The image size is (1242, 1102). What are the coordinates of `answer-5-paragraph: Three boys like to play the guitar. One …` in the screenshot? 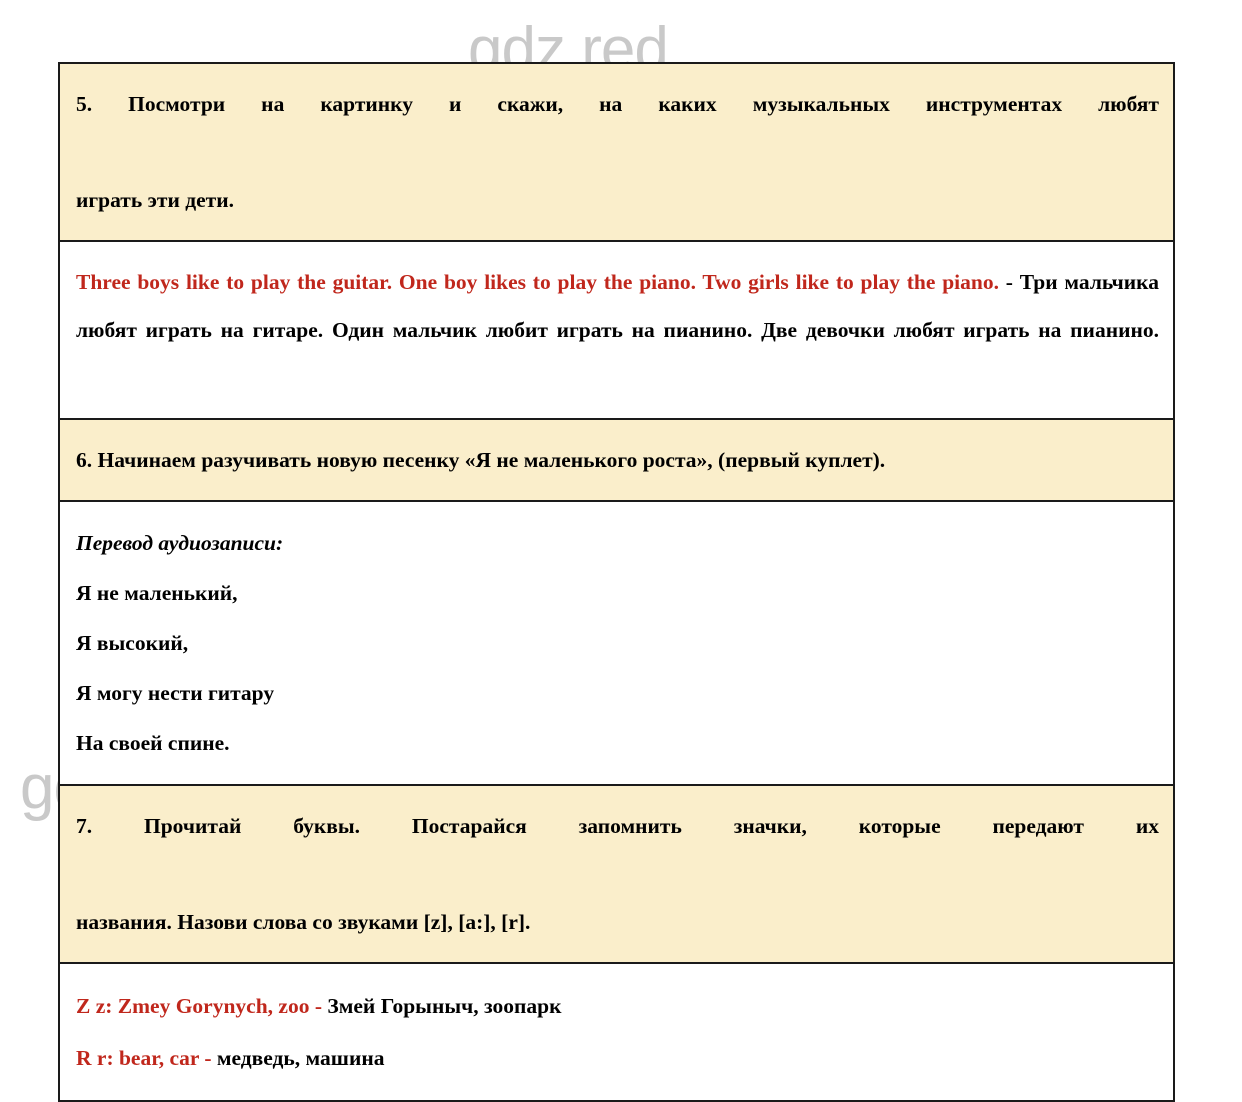 It's located at (617, 330).